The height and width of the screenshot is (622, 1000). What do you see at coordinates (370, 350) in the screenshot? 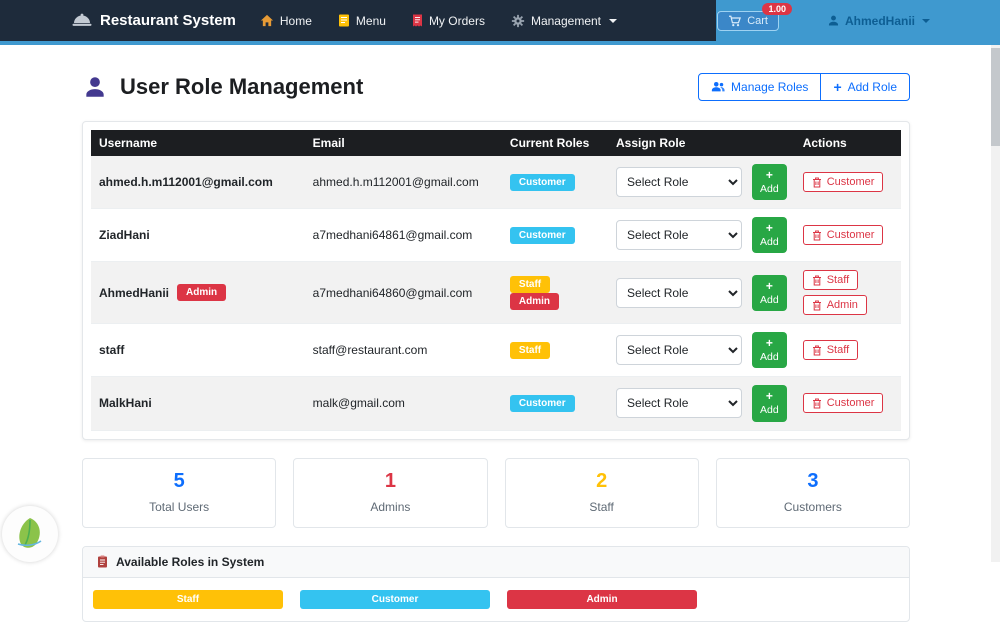
I see `row-email: staff@restaurant.com` at bounding box center [370, 350].